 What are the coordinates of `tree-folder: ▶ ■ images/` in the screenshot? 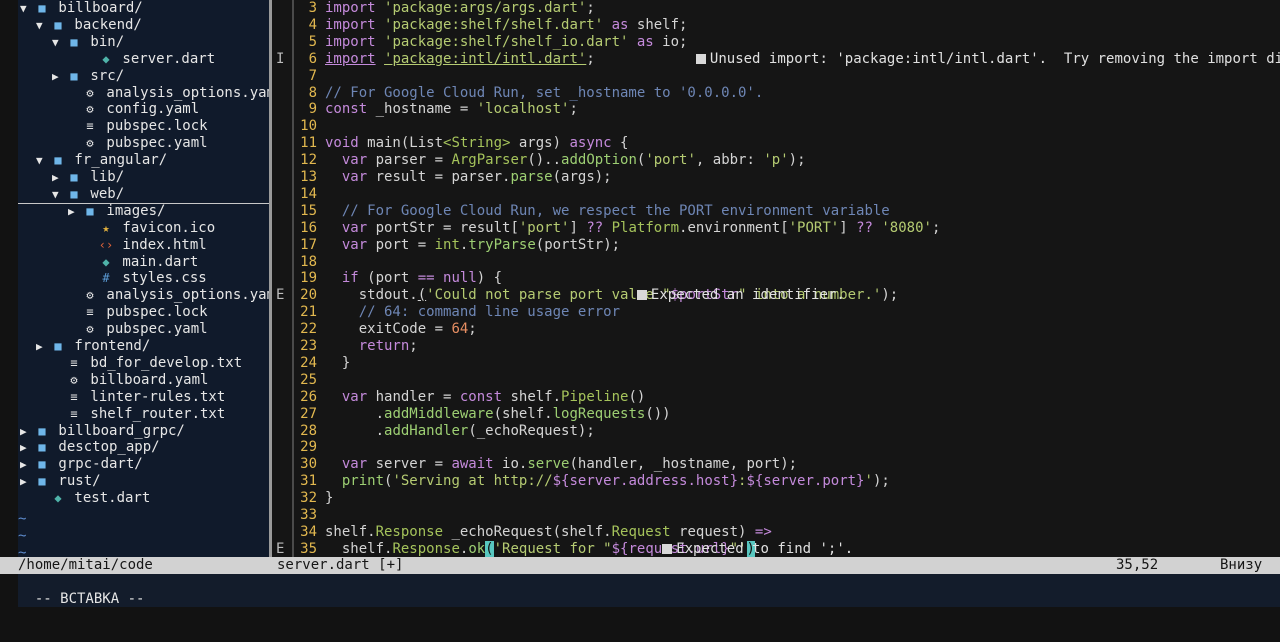 It's located at (143, 211).